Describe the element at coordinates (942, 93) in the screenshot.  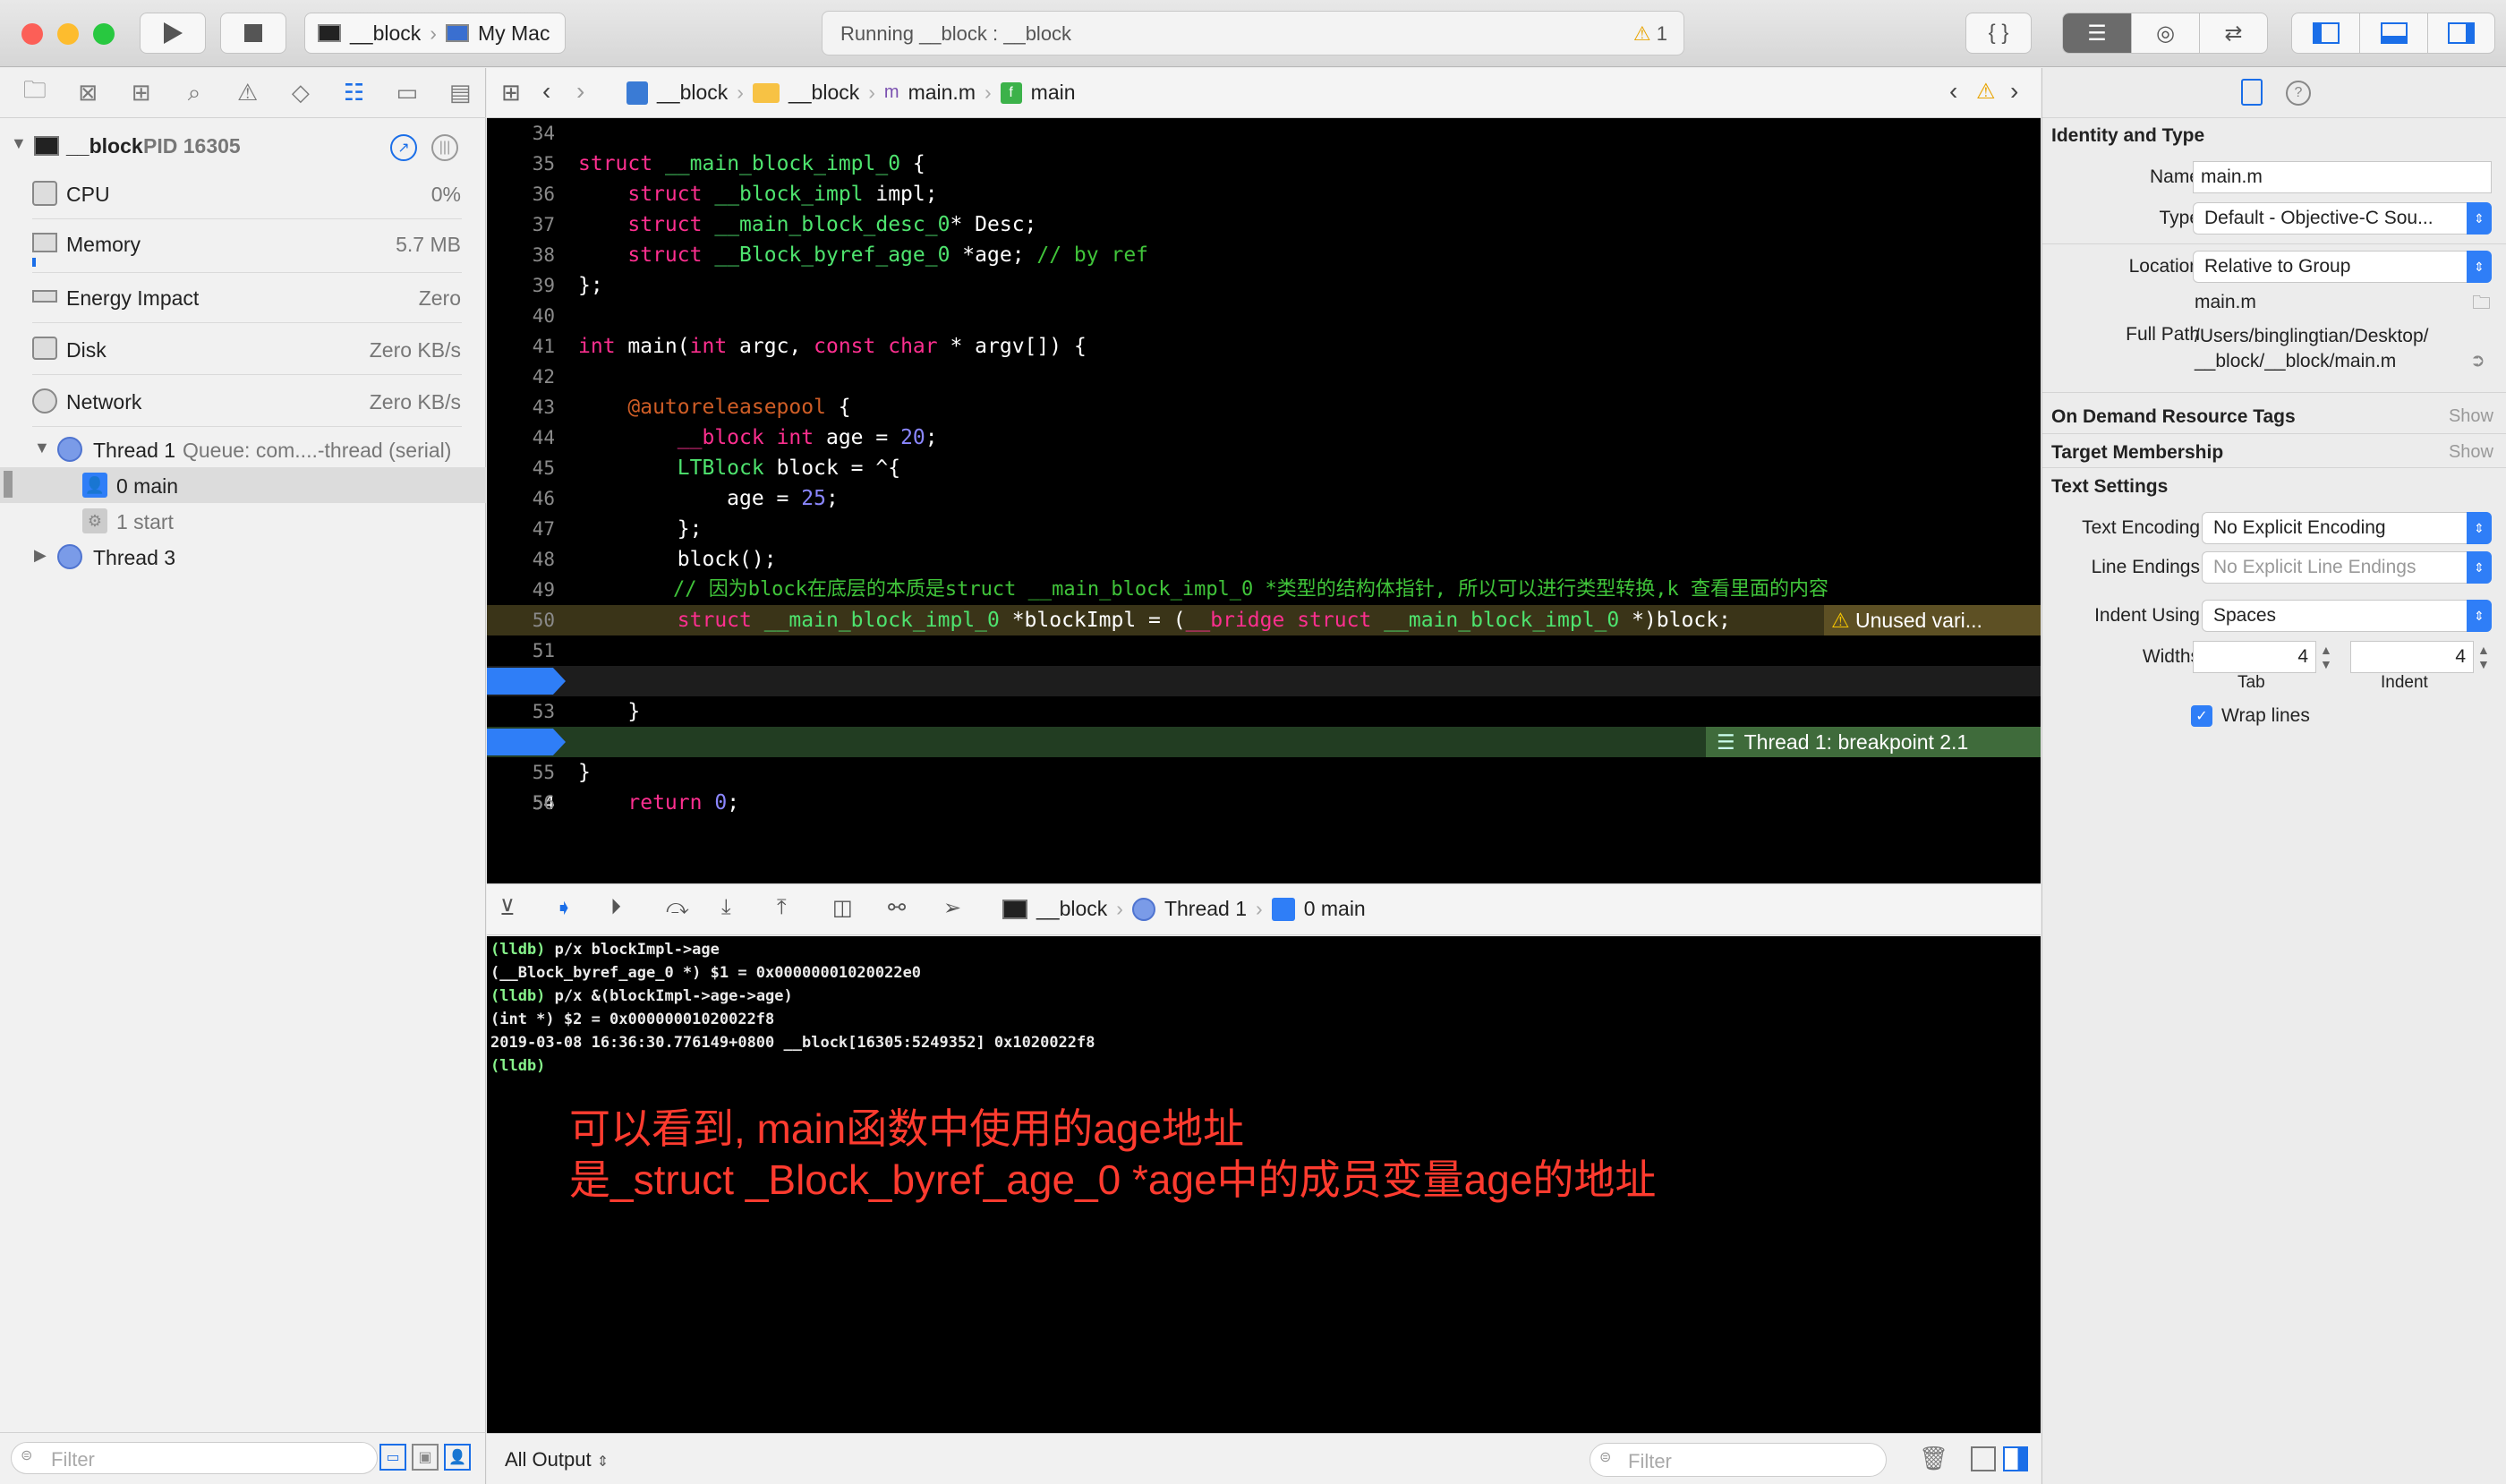
I see `breadcrumb-file: main.m` at that location.